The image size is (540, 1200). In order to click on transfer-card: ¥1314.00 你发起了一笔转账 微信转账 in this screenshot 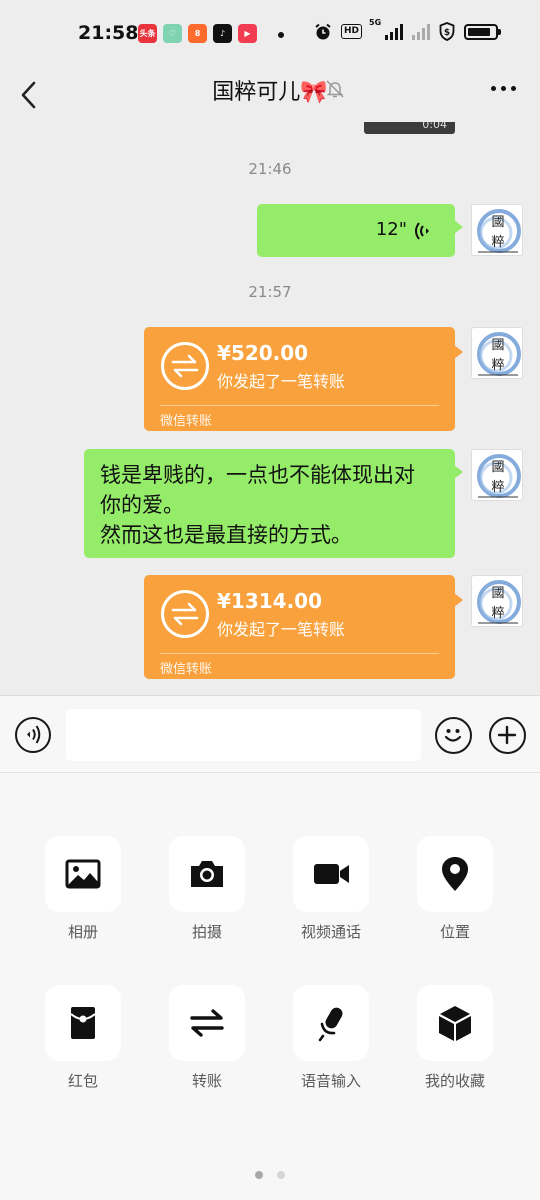, I will do `click(303, 627)`.